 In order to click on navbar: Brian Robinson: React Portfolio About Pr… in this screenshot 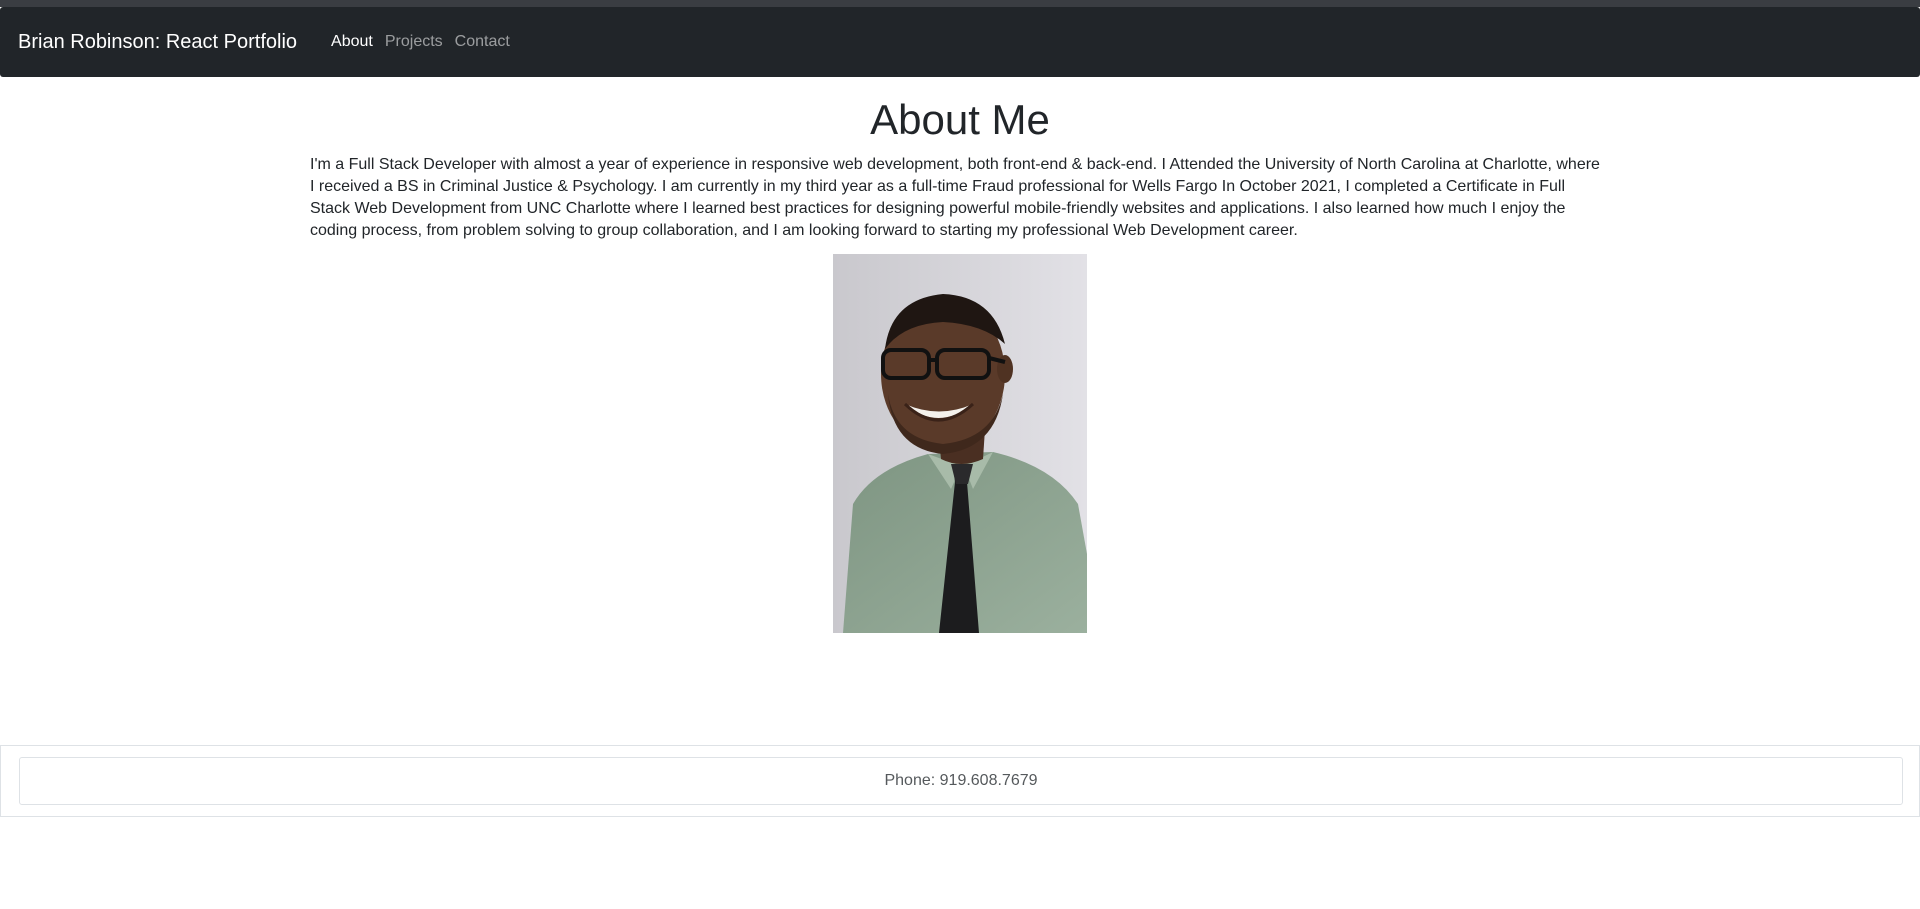, I will do `click(960, 42)`.